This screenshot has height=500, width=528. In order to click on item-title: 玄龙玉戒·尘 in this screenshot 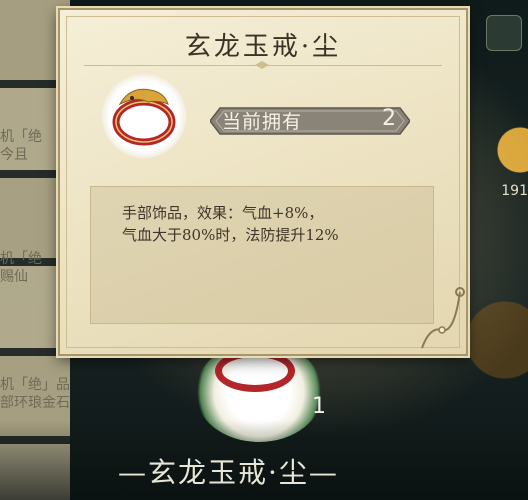, I will do `click(263, 47)`.